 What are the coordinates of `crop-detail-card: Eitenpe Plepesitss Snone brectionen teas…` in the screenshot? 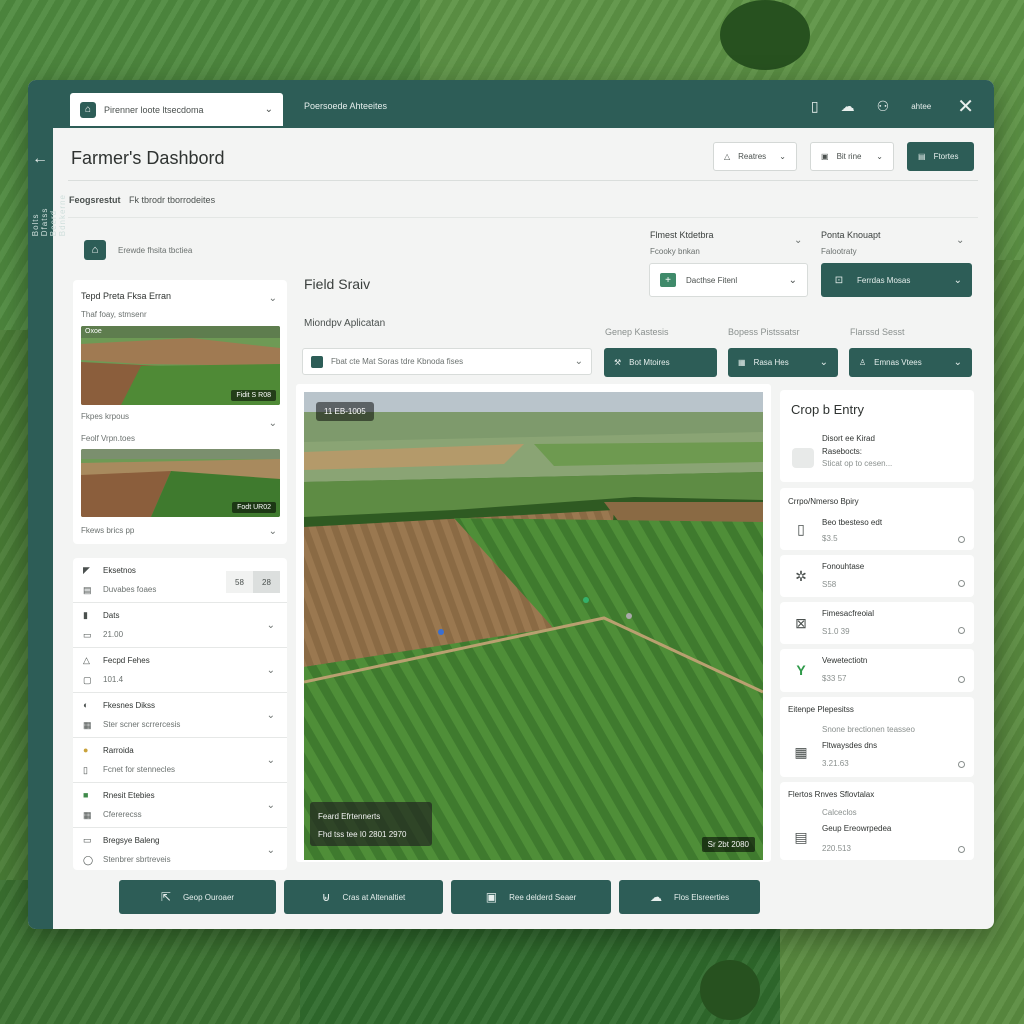 It's located at (877, 737).